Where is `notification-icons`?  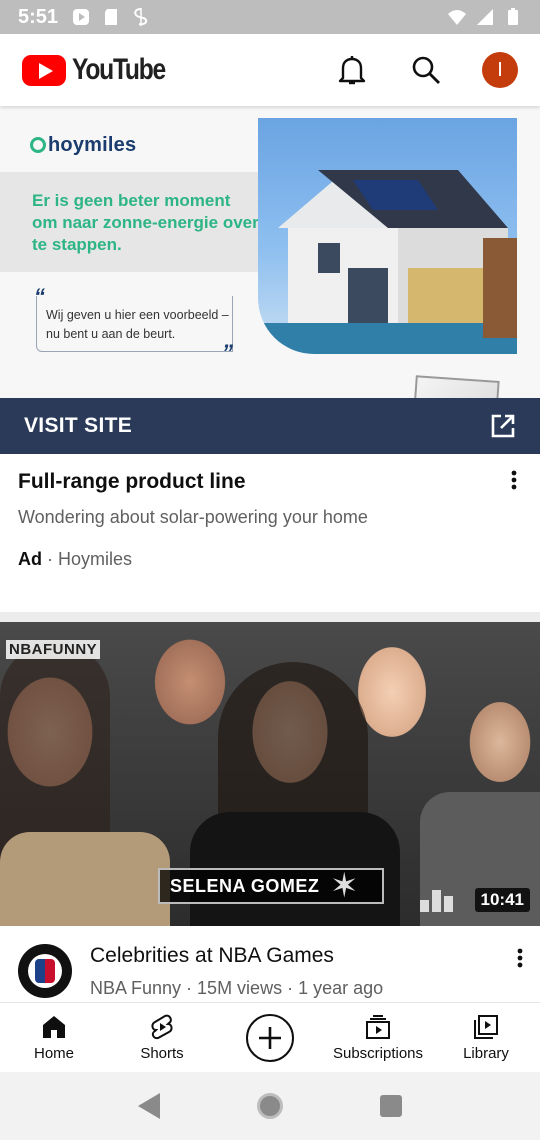 notification-icons is located at coordinates (111, 17).